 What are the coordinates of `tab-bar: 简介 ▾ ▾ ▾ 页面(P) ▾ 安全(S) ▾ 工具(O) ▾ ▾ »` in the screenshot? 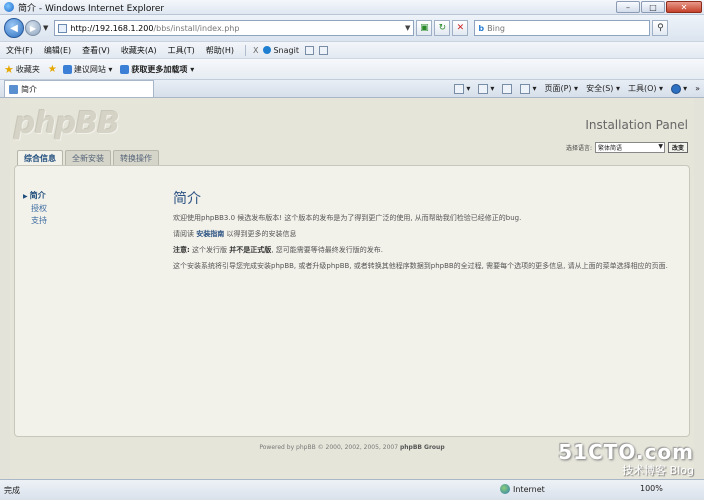 It's located at (352, 88).